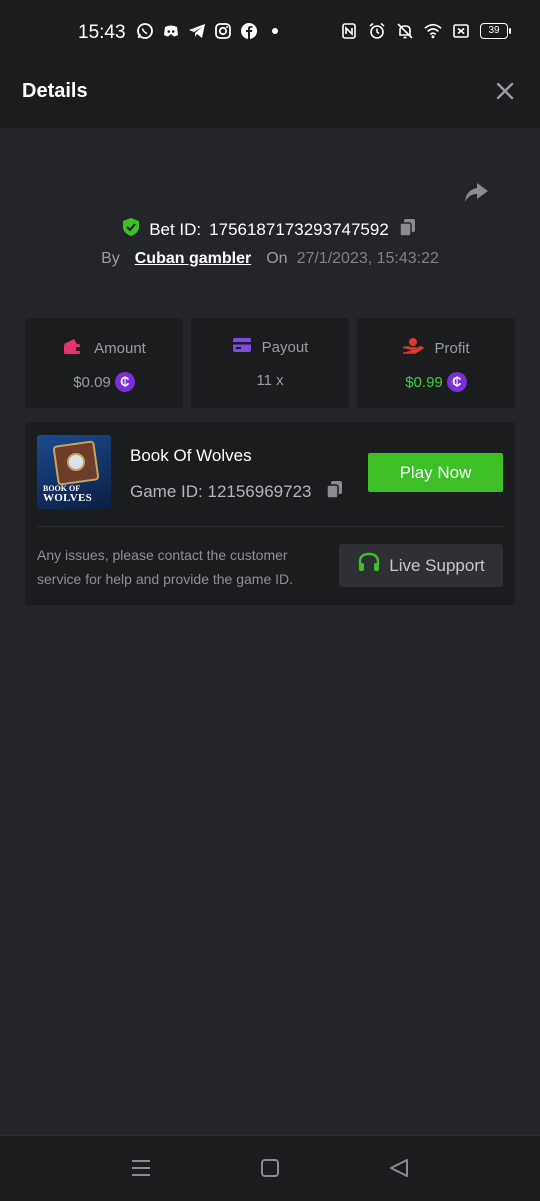 This screenshot has height=1201, width=540. Describe the element at coordinates (435, 472) in the screenshot. I see `play-now-button: Play Now` at that location.